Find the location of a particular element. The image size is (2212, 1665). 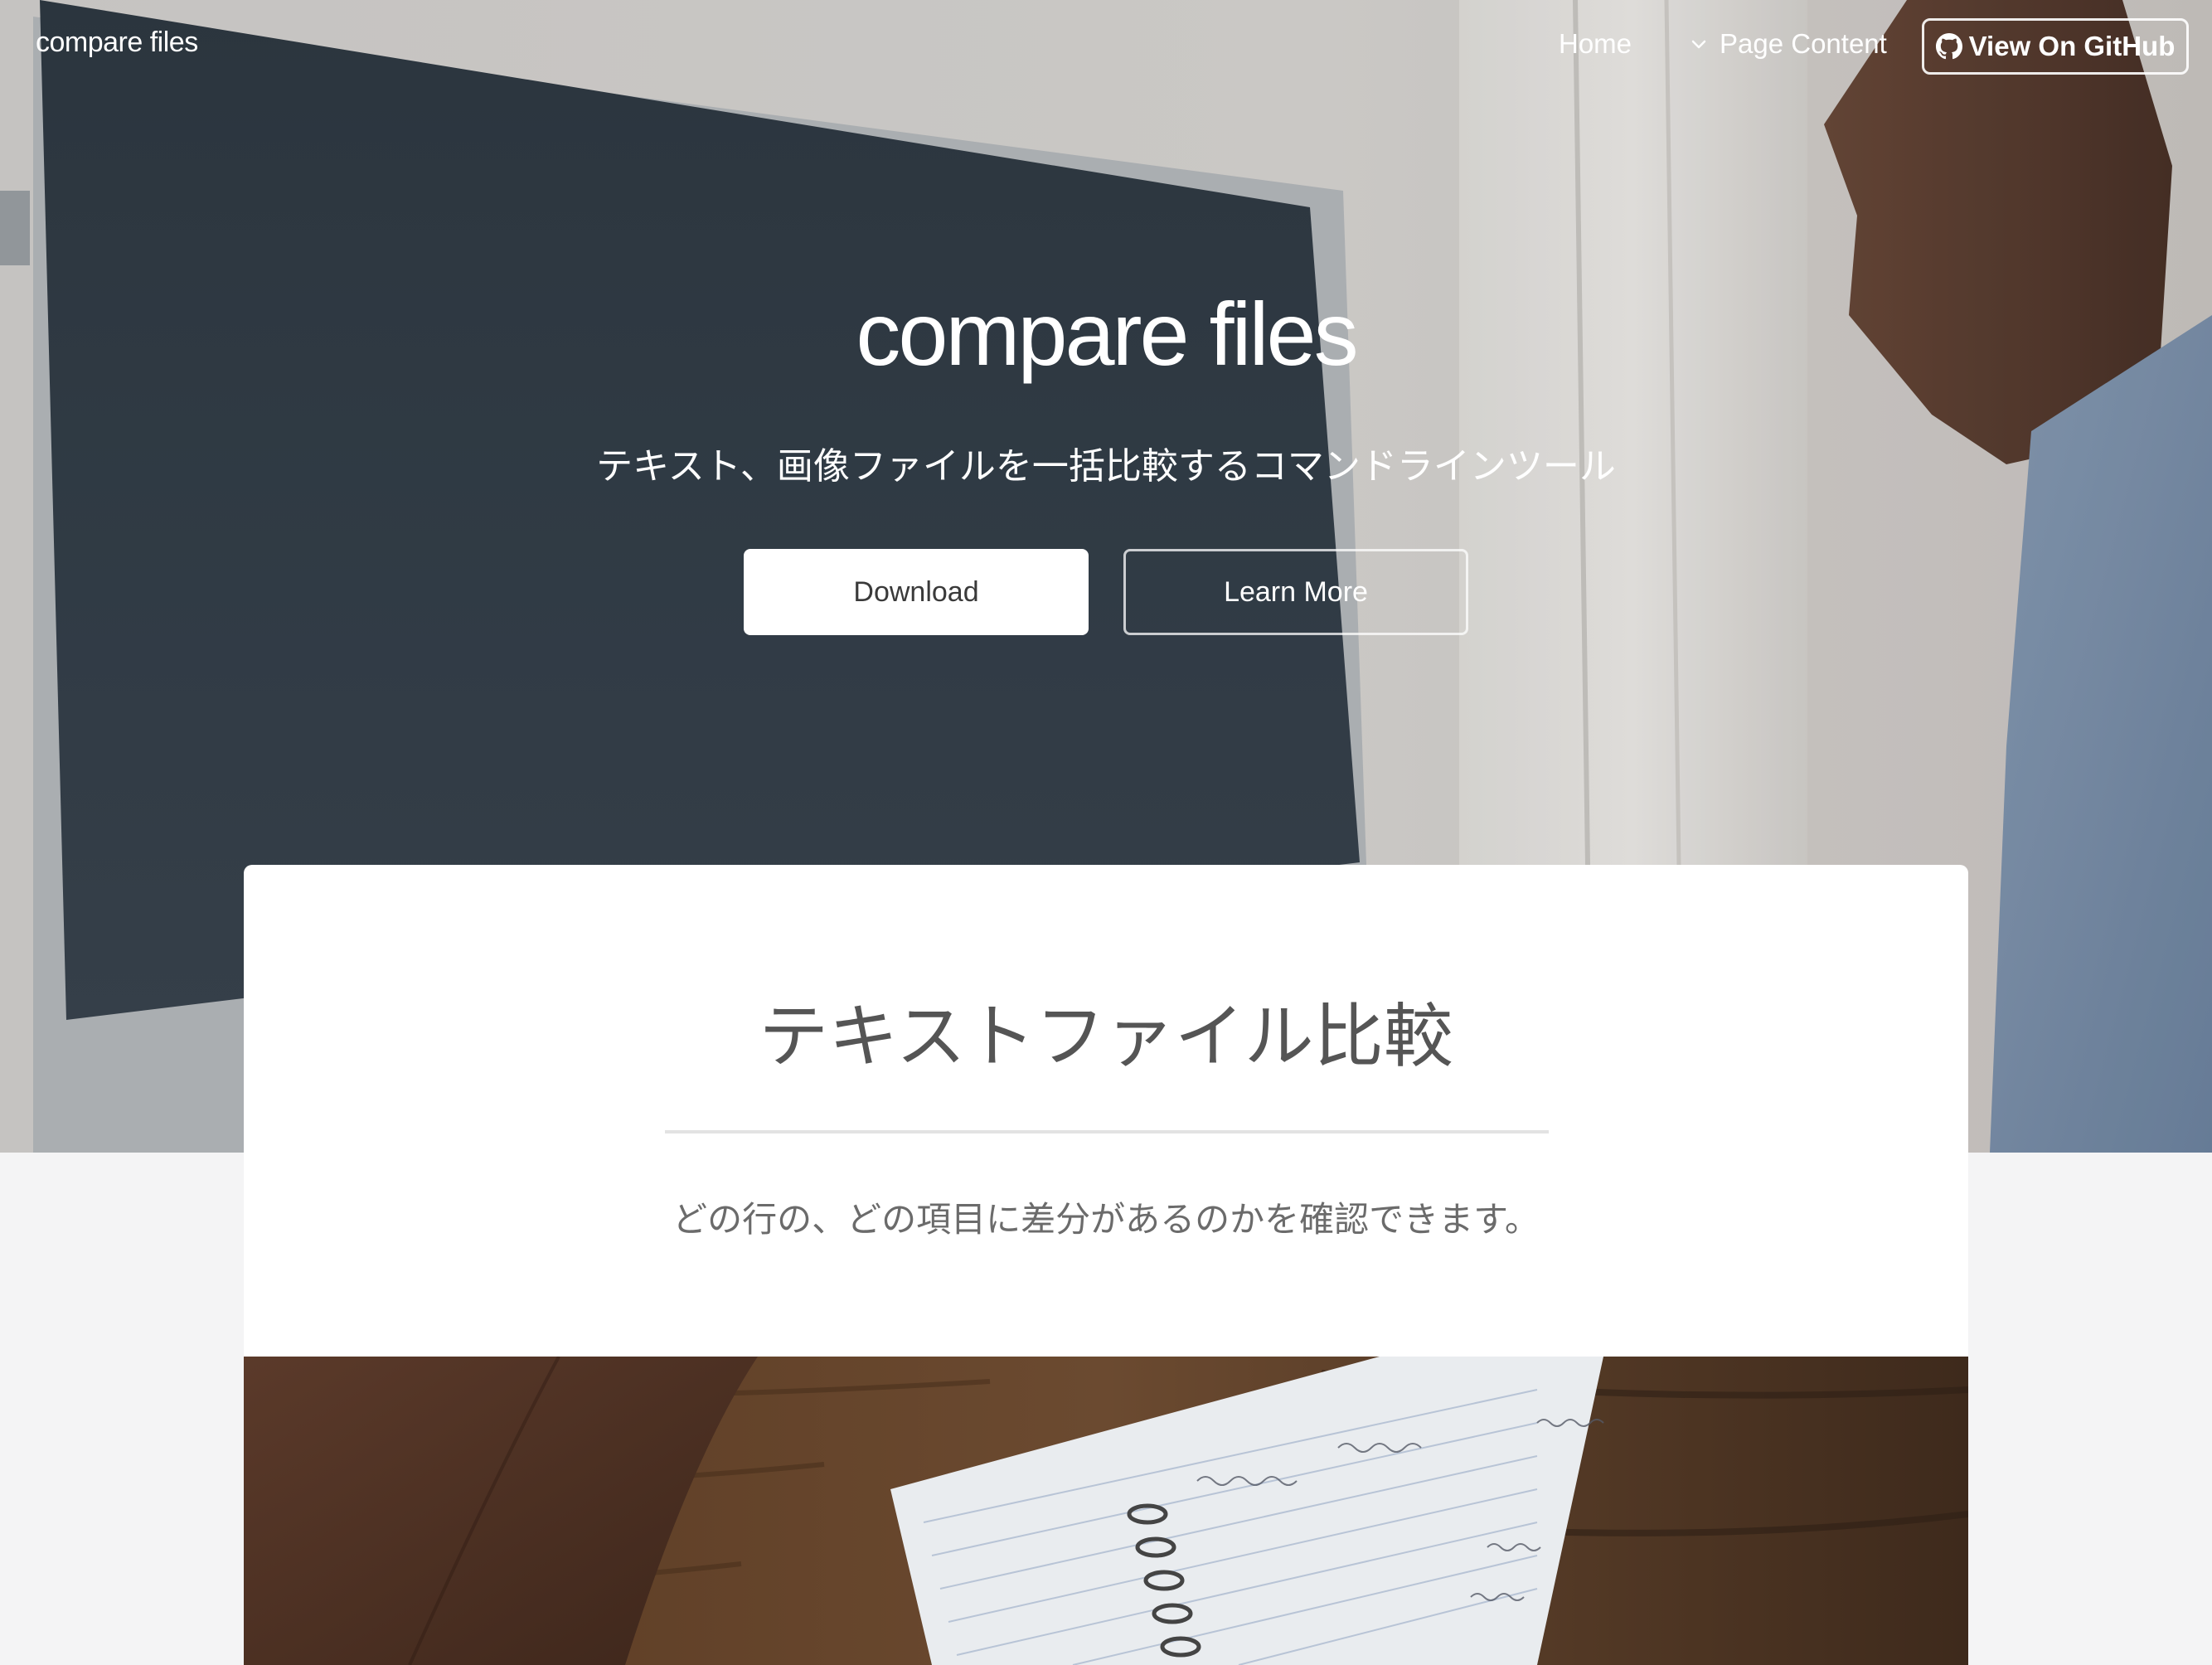

section-description: どの行の、どの項目に差分があるのかを確認できます。 is located at coordinates (1106, 1220).